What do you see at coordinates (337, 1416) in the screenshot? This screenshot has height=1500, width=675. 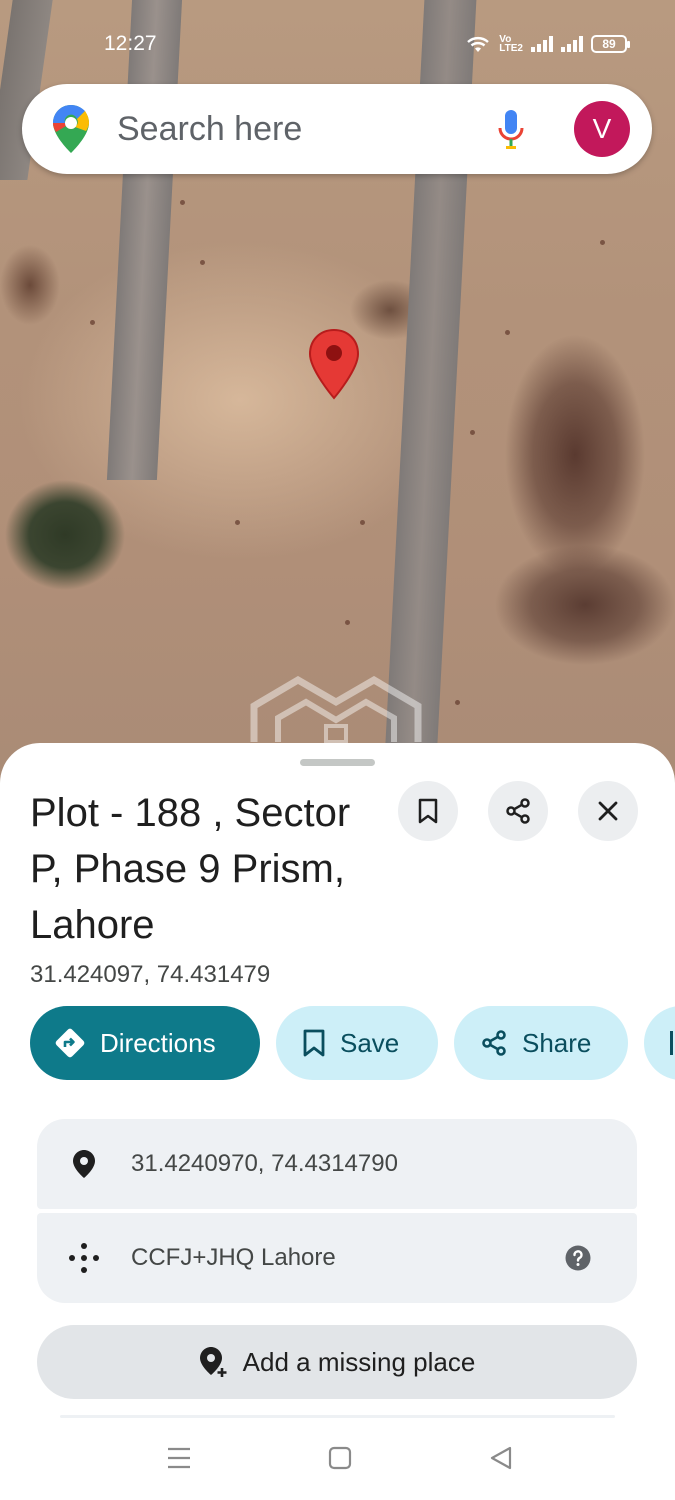 I see `next-section-edge` at bounding box center [337, 1416].